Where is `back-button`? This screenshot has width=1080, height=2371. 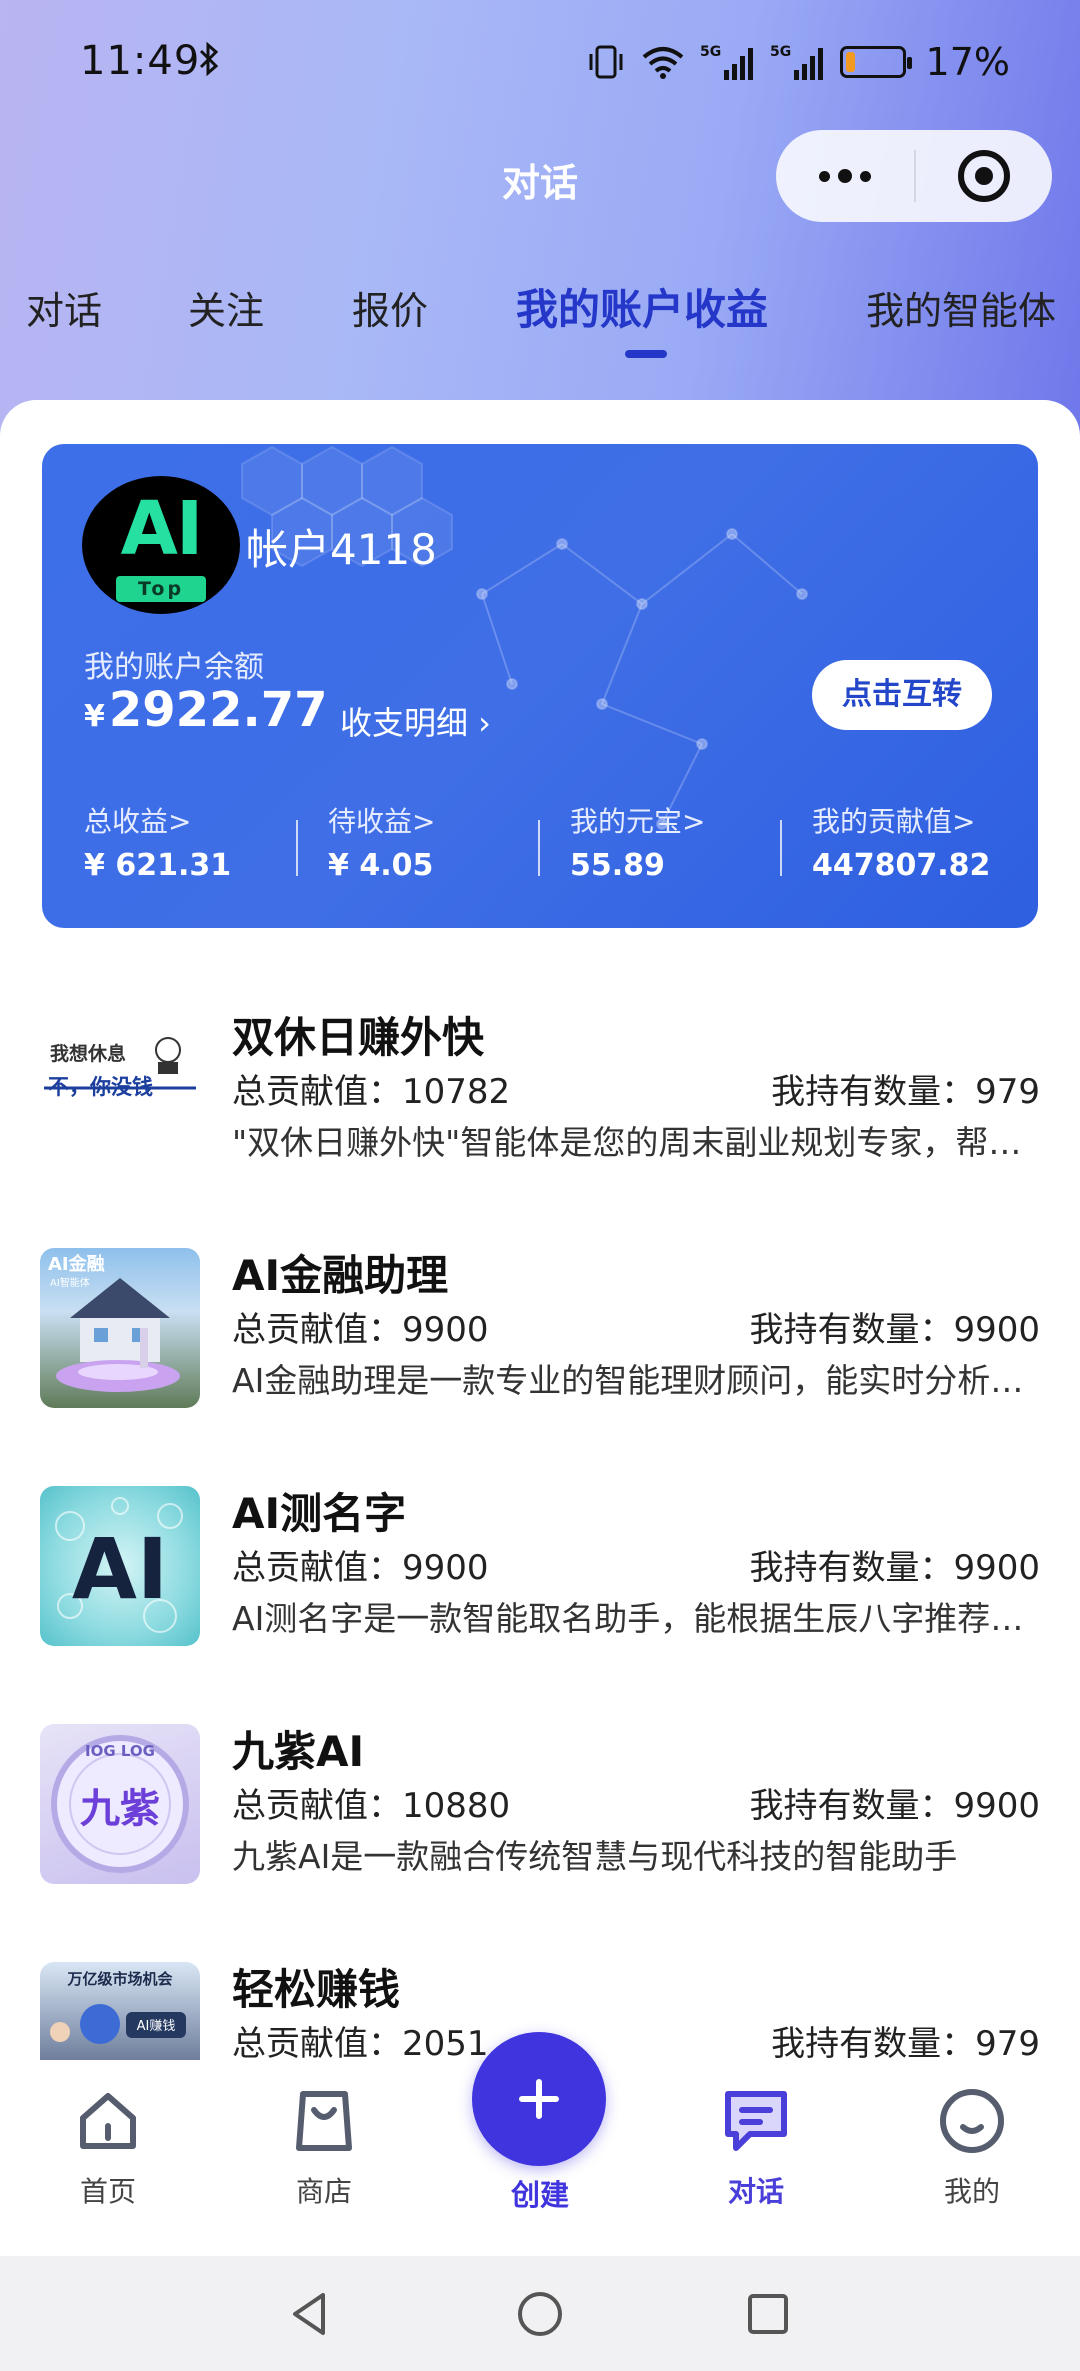 back-button is located at coordinates (310, 2314).